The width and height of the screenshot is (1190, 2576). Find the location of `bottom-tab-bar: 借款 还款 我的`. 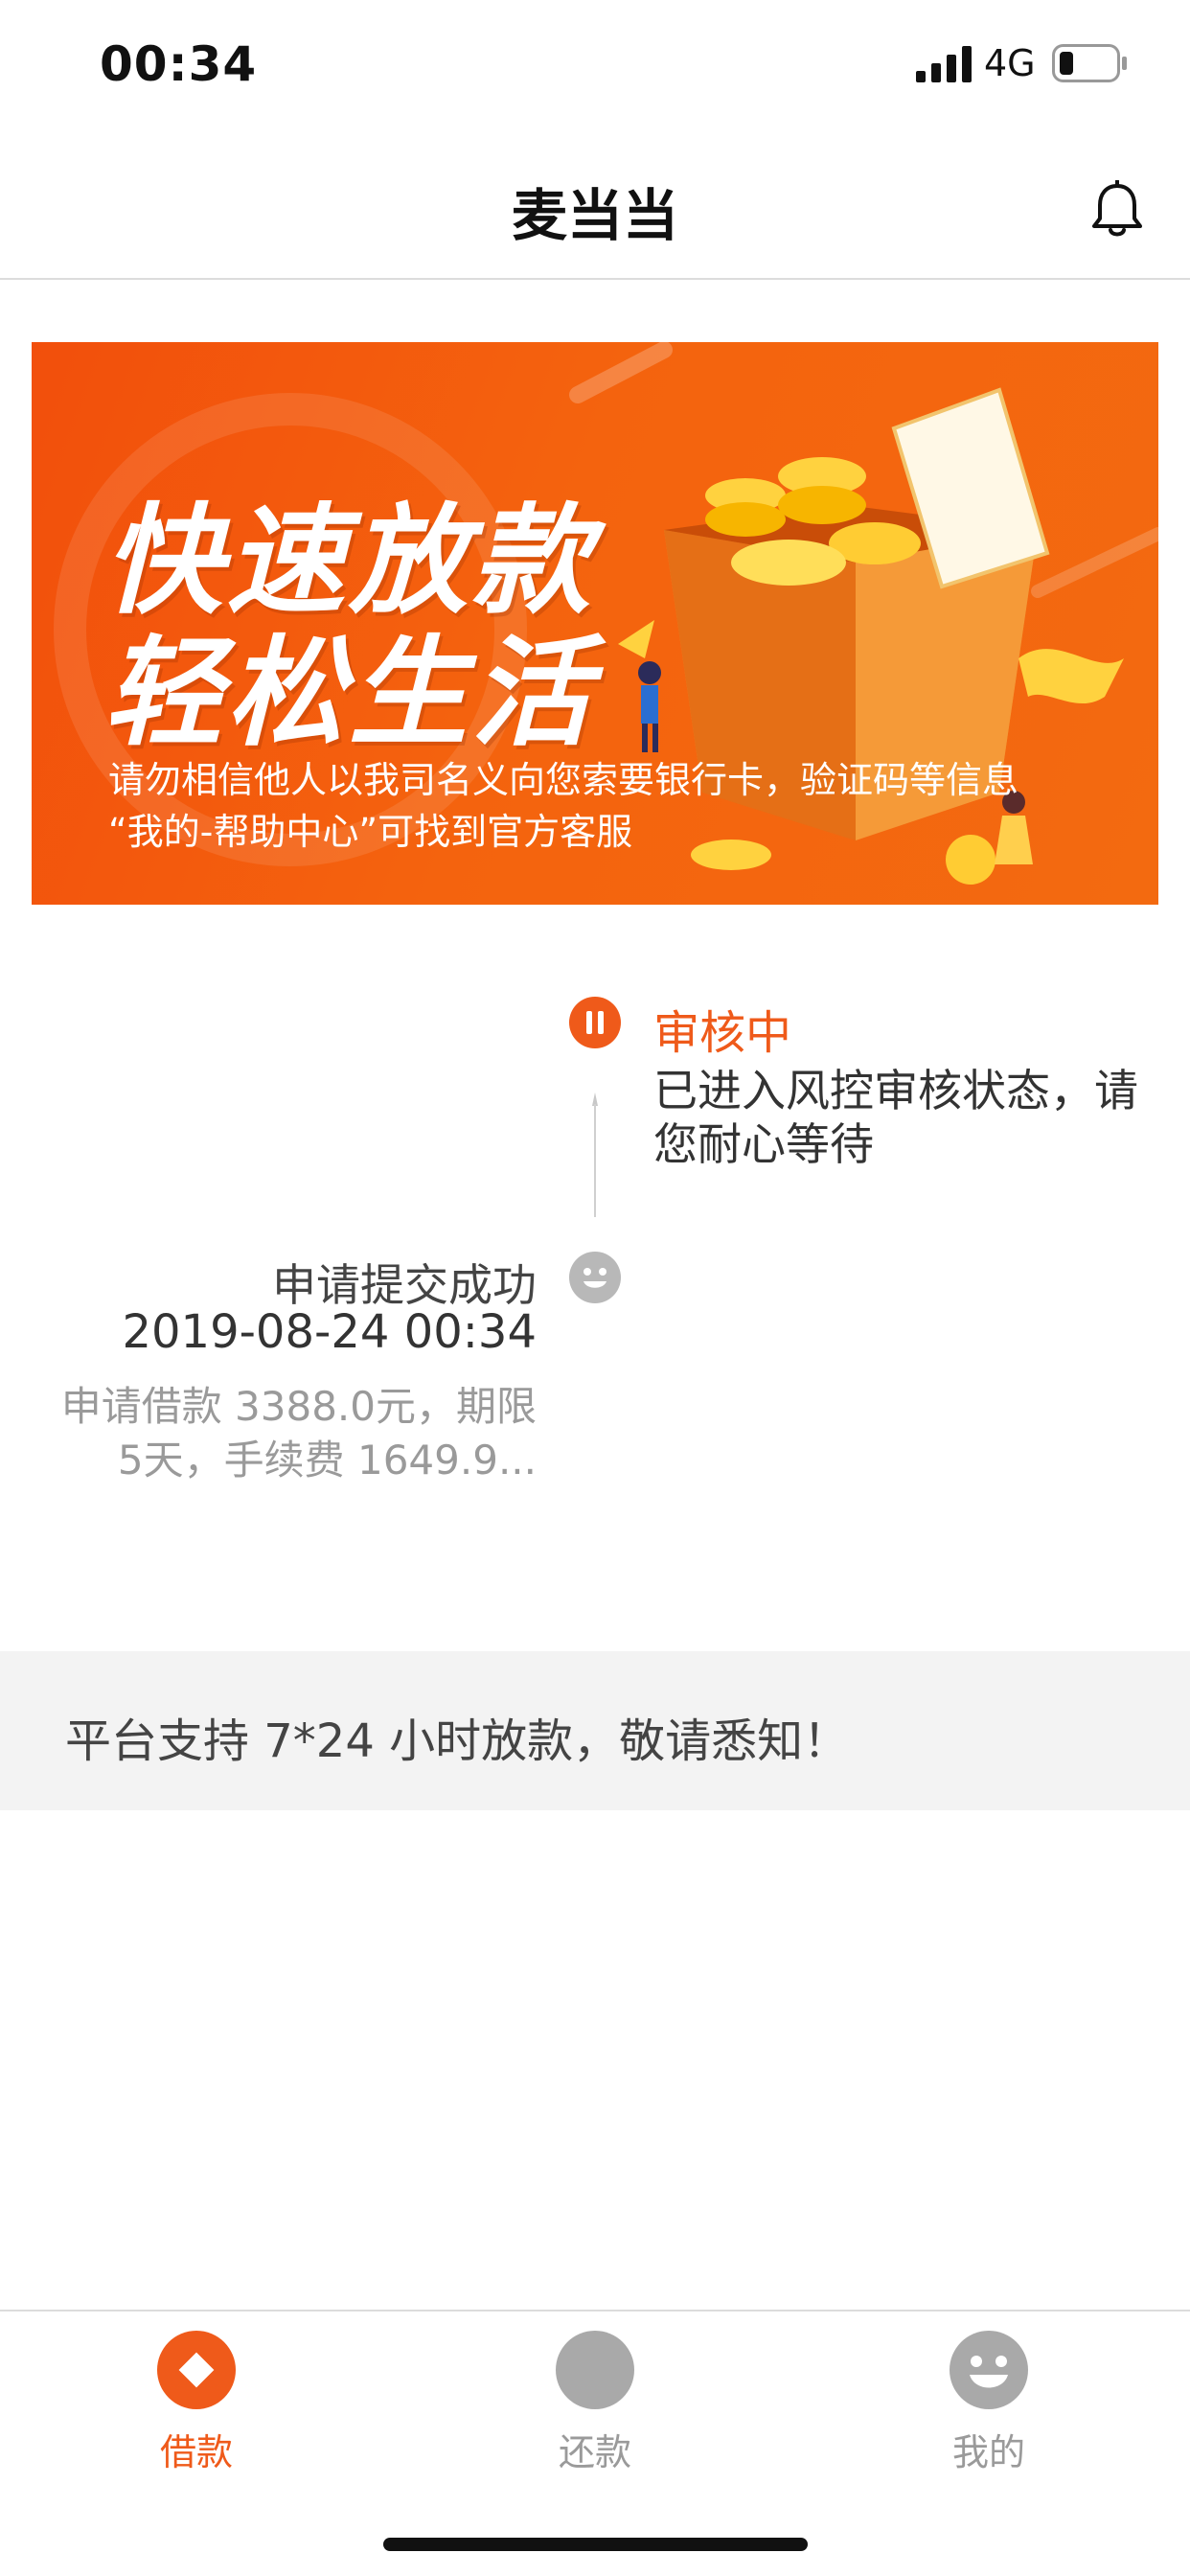

bottom-tab-bar: 借款 还款 我的 is located at coordinates (595, 2443).